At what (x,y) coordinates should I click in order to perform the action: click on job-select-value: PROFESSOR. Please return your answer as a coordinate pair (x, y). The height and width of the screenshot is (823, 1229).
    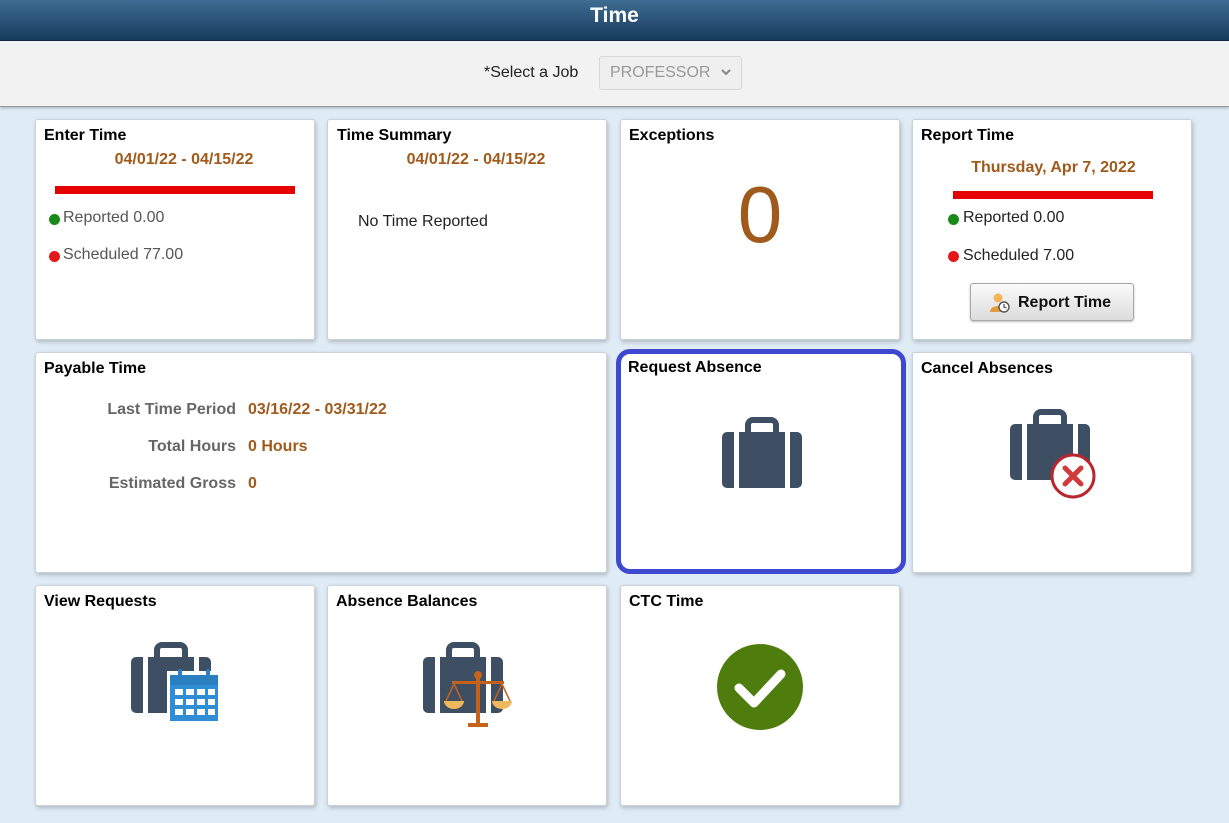
    Looking at the image, I should click on (660, 72).